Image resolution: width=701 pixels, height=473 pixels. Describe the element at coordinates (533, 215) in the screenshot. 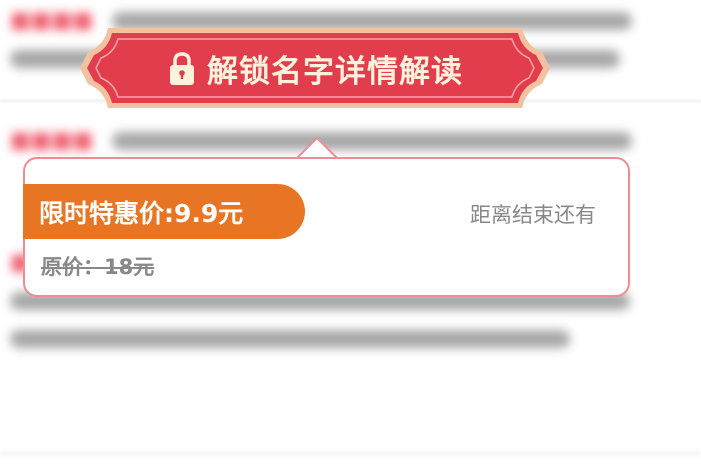

I see `countdown-label: 距离结束还有` at that location.